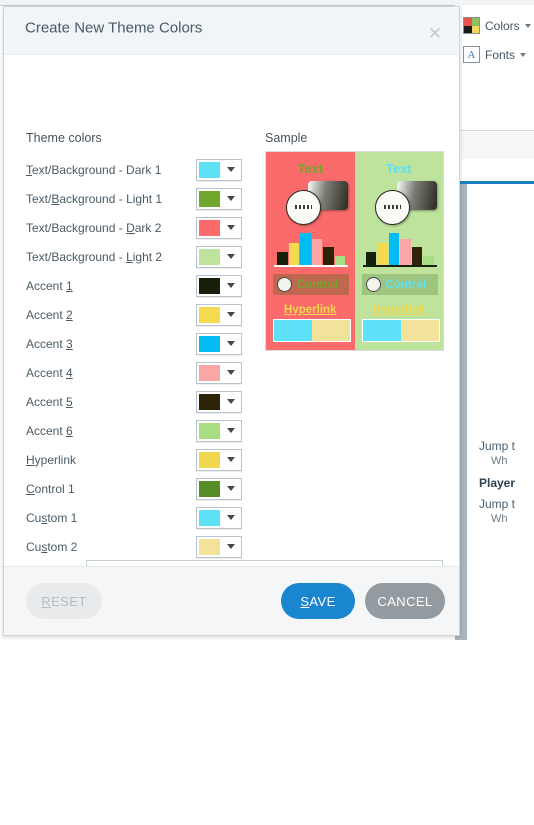  I want to click on theme-color-label: Accent 5, so click(49, 401).